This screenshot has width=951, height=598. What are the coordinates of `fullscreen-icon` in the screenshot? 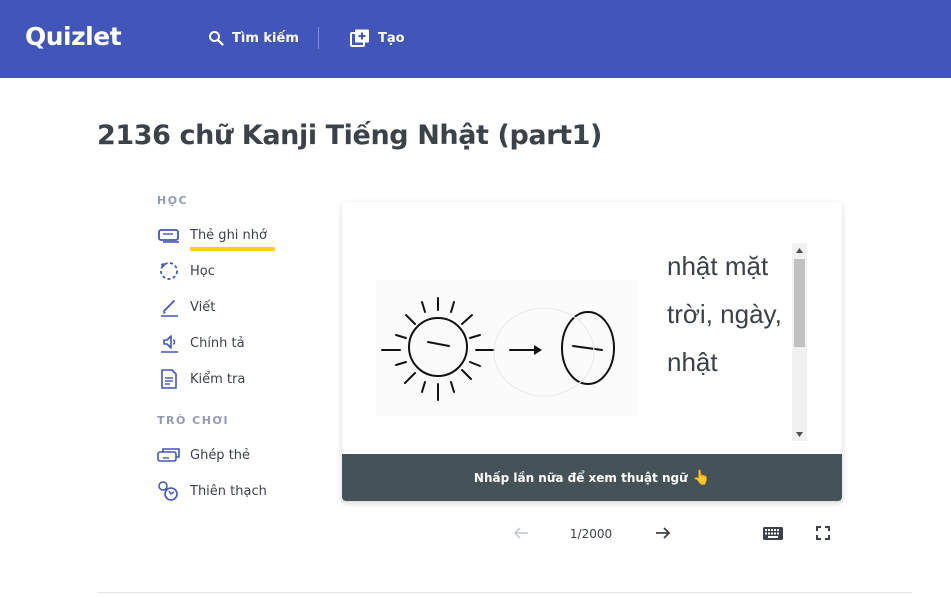 It's located at (823, 533).